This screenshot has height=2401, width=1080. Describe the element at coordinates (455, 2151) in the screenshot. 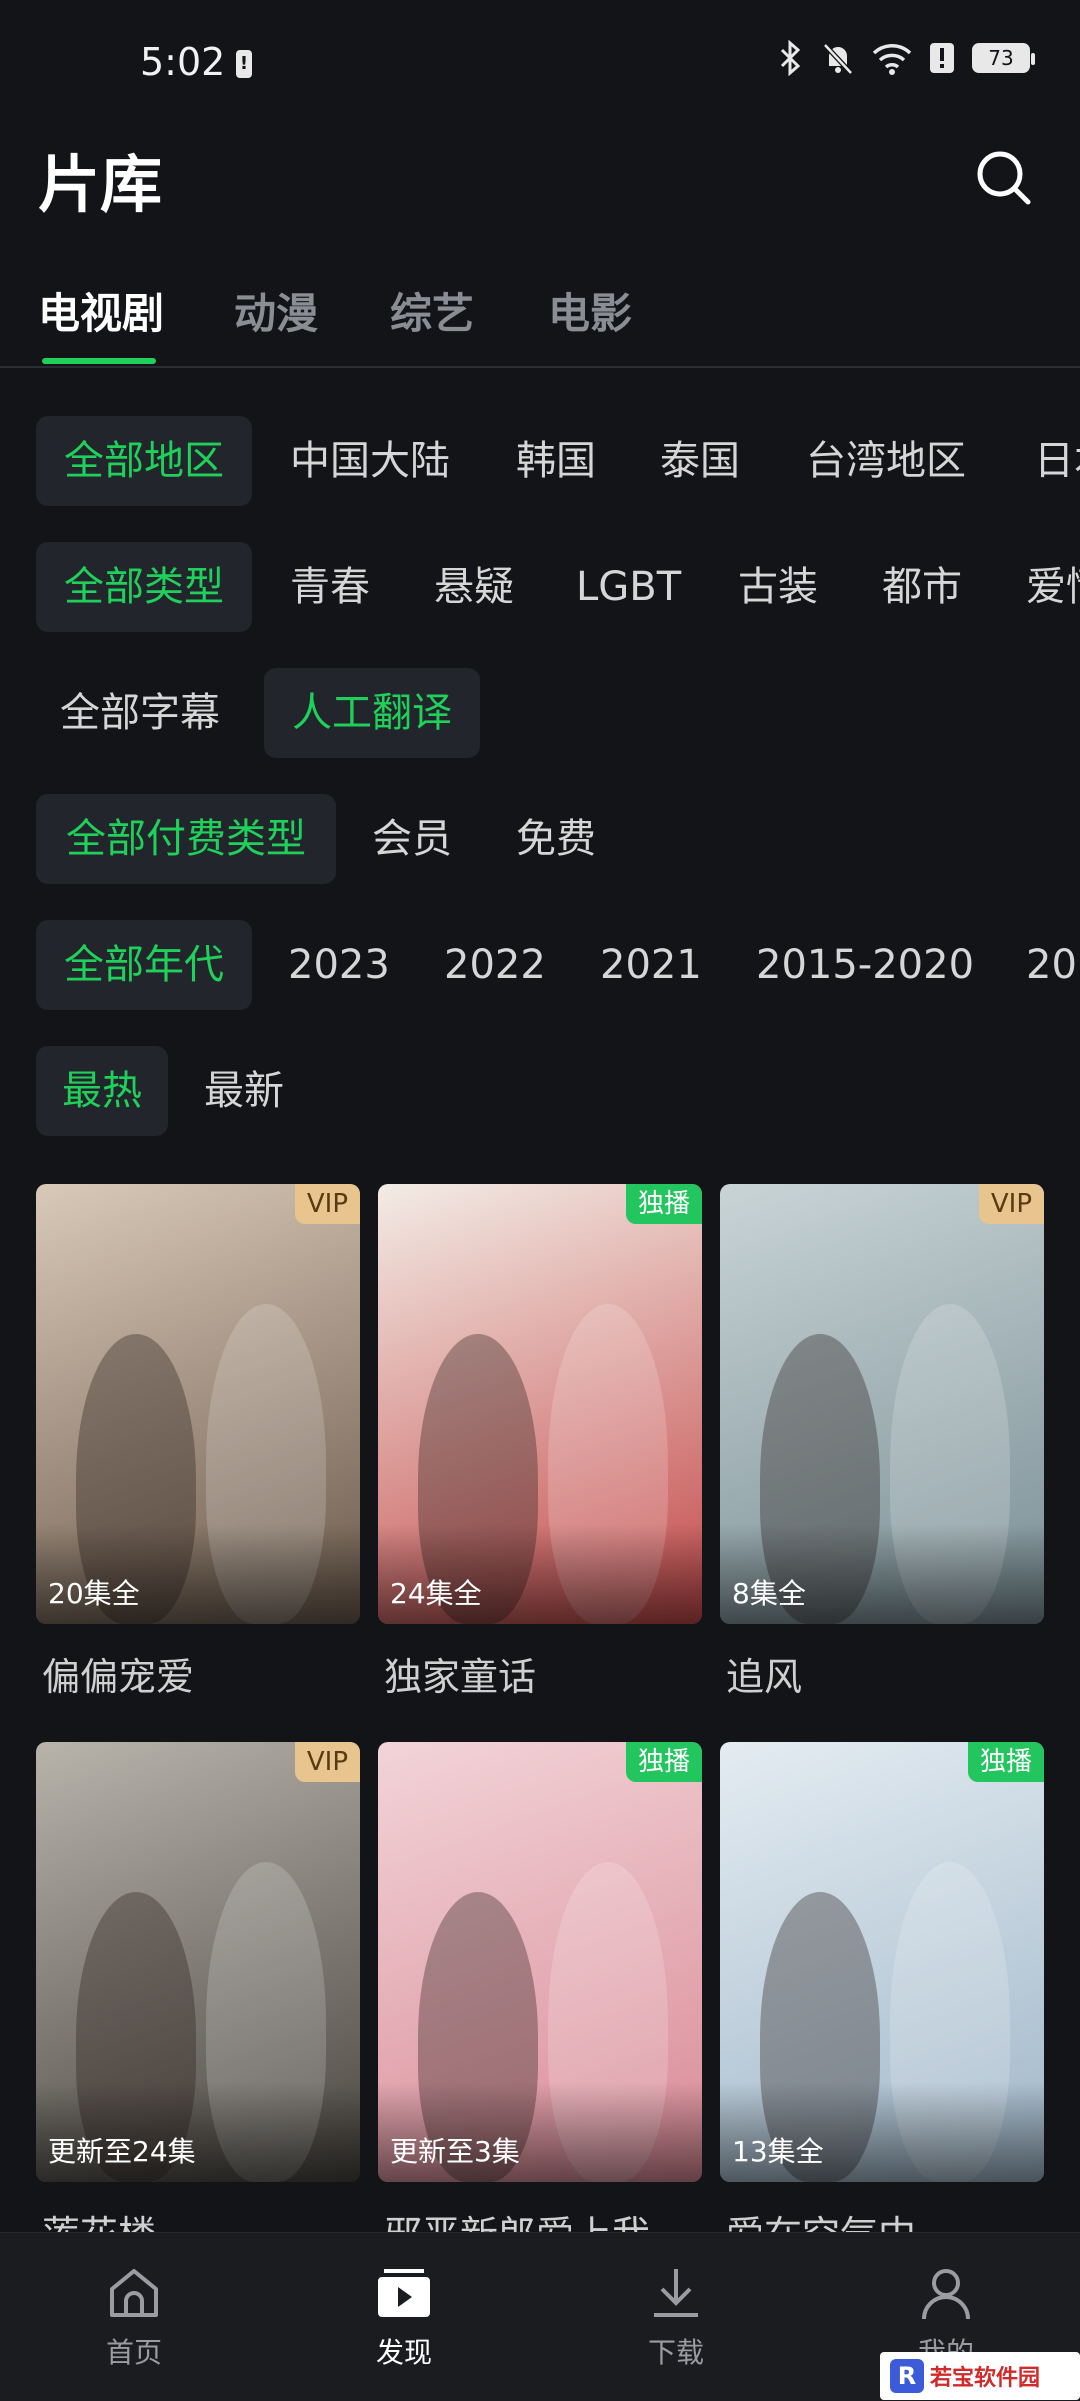

I see `episode-count: 更新至3集` at that location.